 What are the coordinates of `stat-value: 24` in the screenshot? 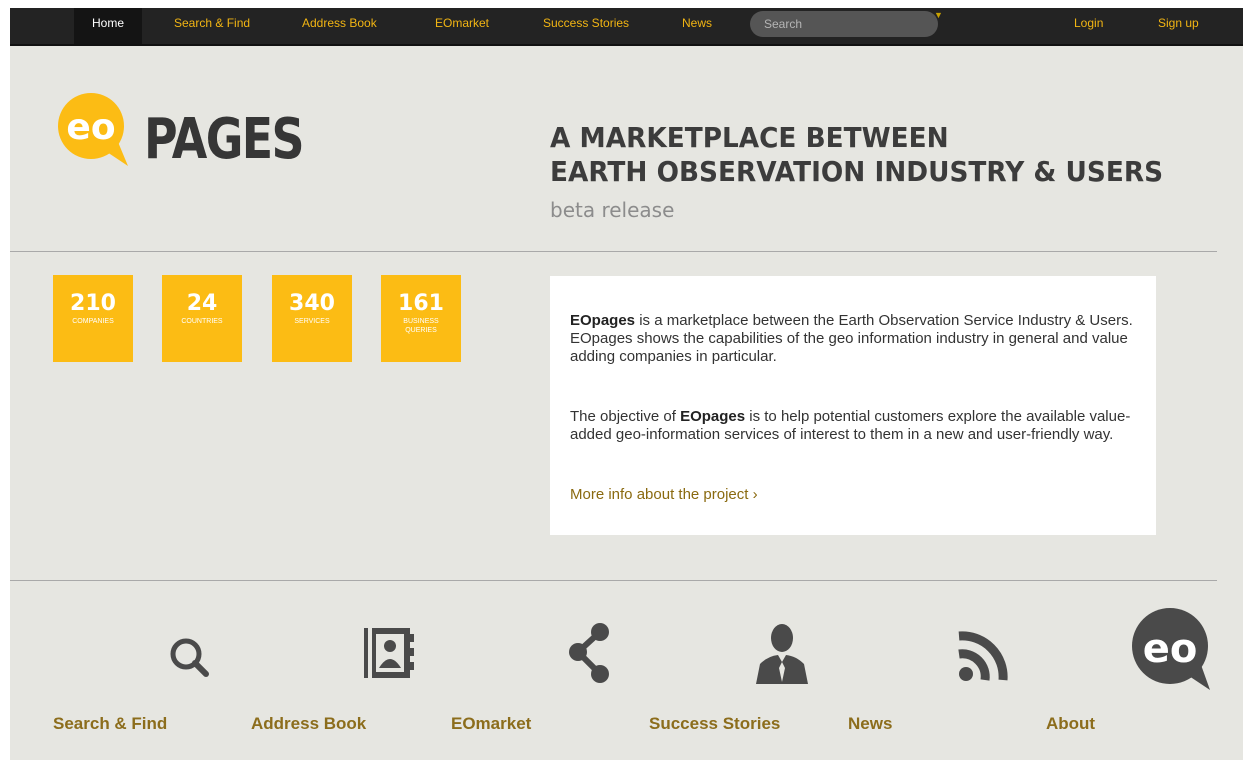 It's located at (202, 303).